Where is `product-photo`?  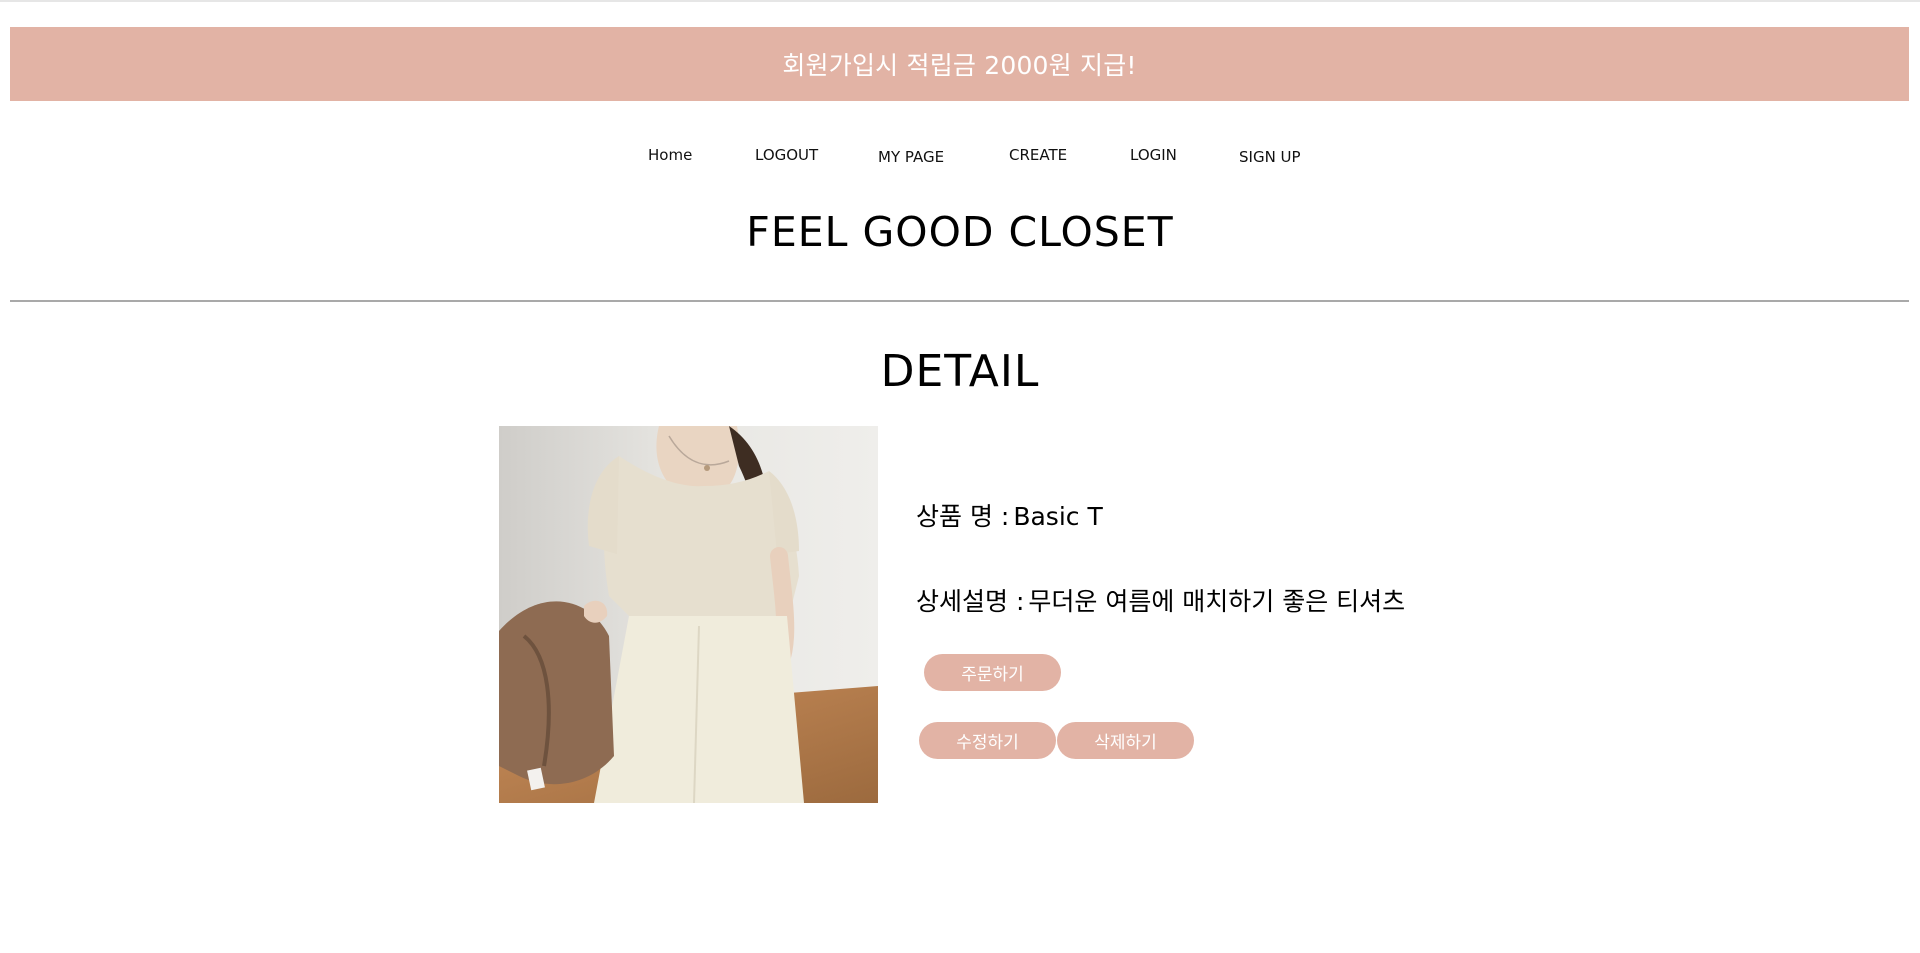
product-photo is located at coordinates (688, 614).